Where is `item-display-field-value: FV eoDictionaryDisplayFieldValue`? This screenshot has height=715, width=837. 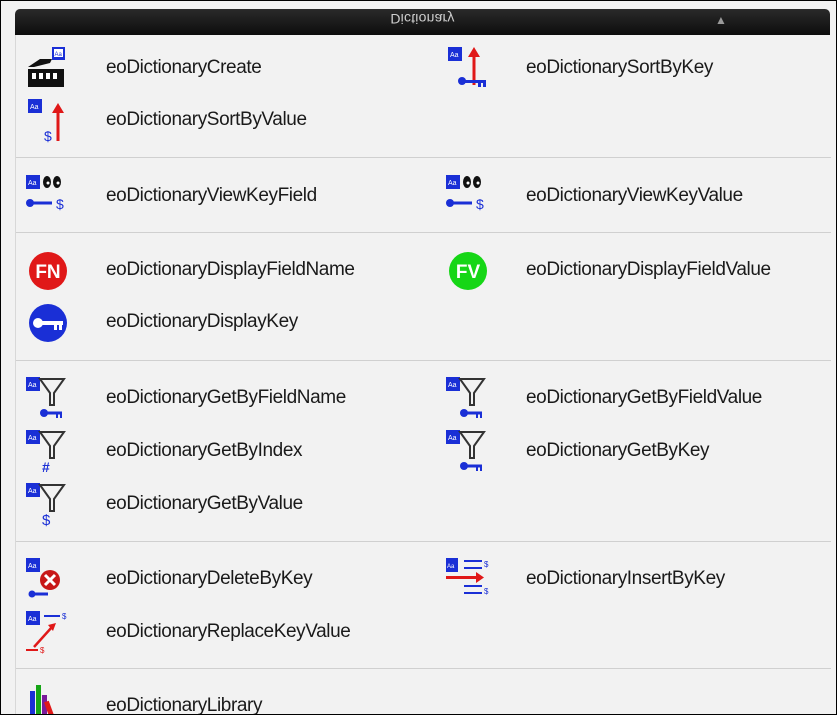 item-display-field-value: FV eoDictionaryDisplayFieldValue is located at coordinates (607, 270).